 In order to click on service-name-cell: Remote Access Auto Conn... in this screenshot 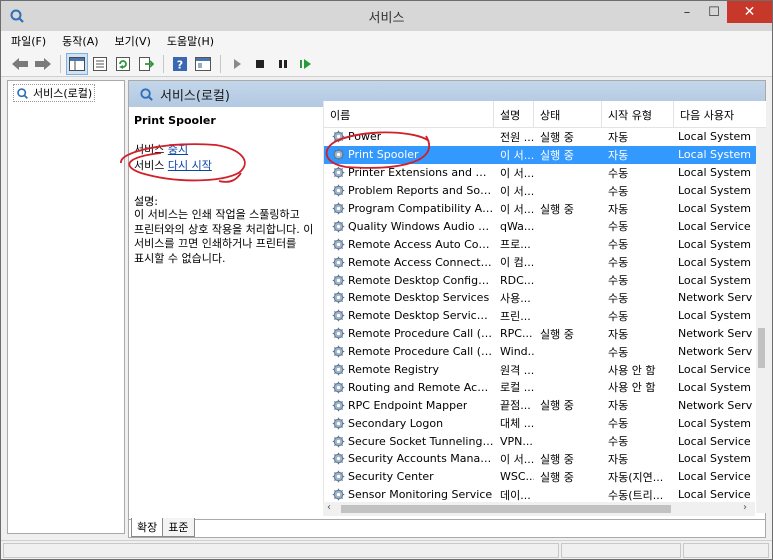, I will do `click(409, 244)`.